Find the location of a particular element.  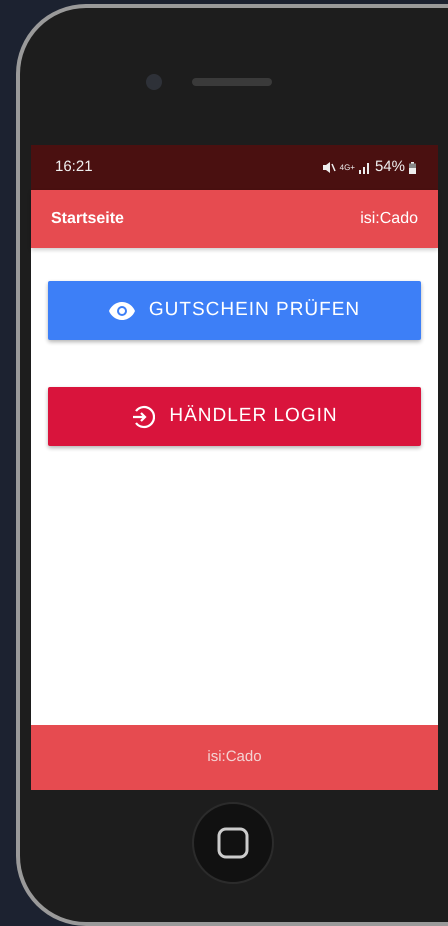

signal-icon is located at coordinates (364, 168).